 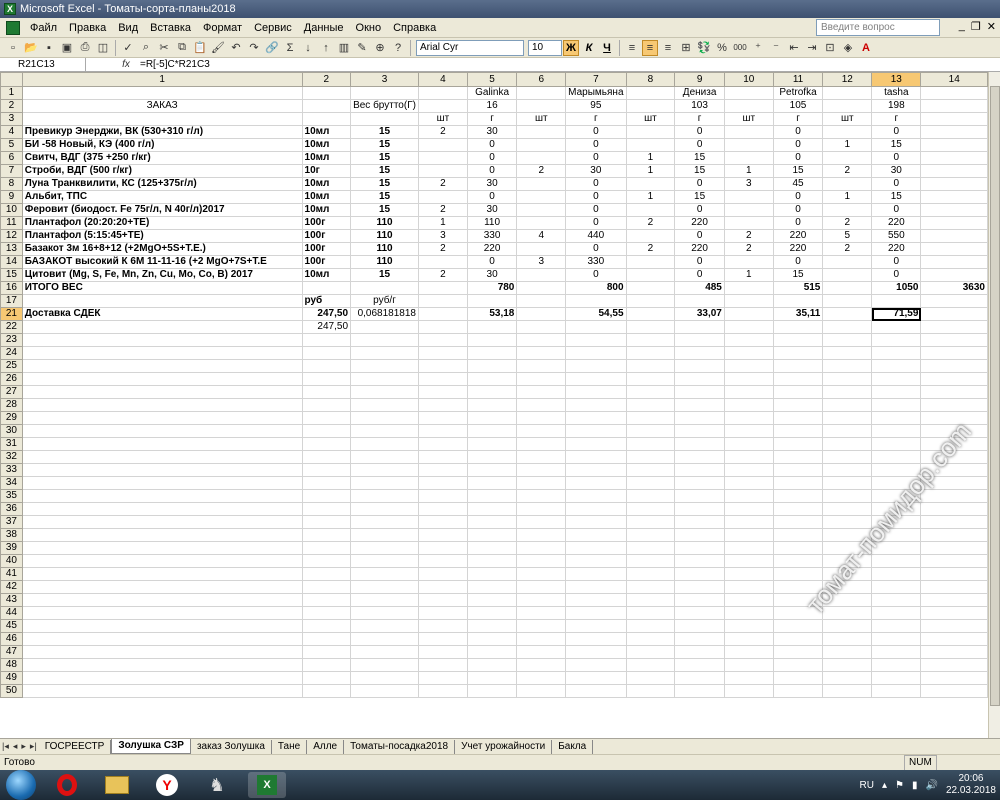 I want to click on start-button, so click(x=21, y=785).